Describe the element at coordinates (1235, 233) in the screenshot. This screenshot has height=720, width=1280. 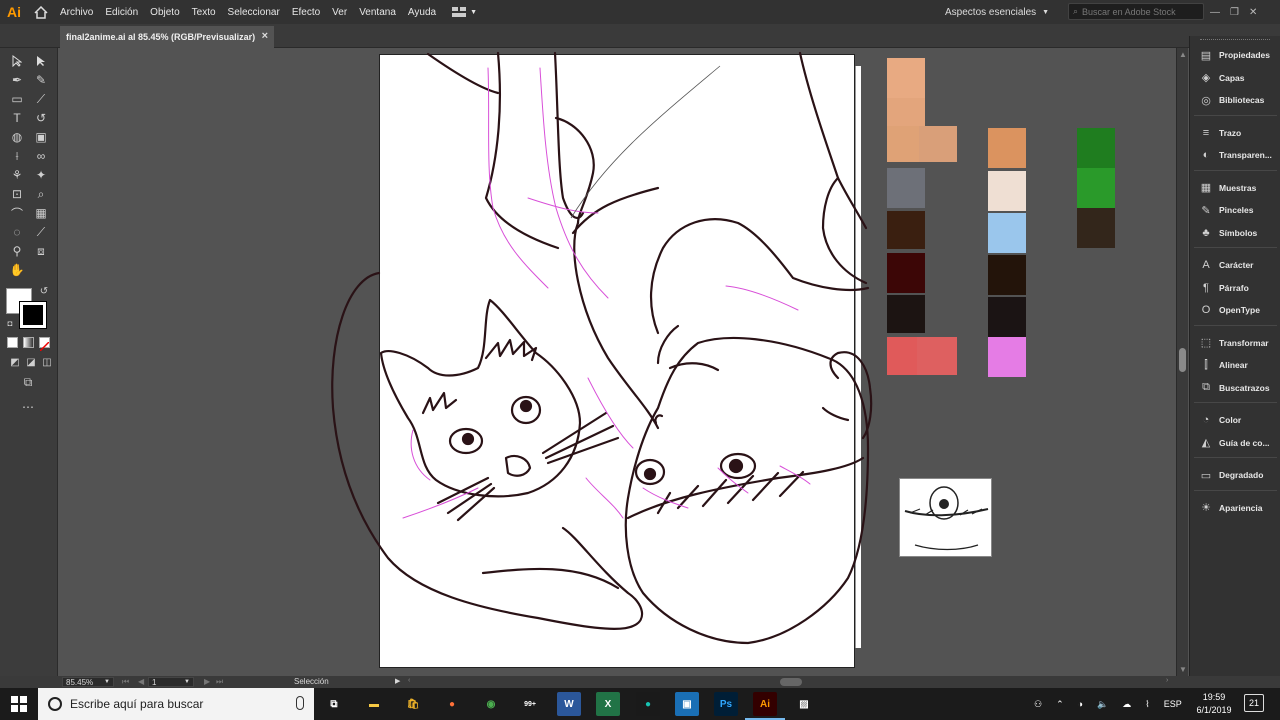
I see `panel-tab-symbols: ♣ Símbolos` at that location.